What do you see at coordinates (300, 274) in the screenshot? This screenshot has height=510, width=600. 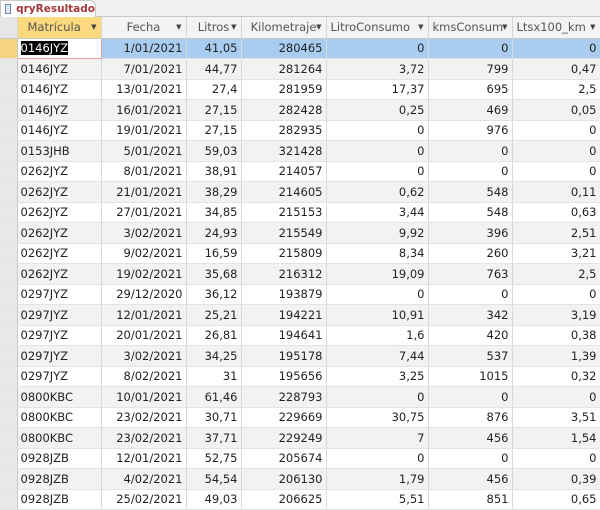 I see `table-row: 0262JYZ 19/02/2021 35,68 216312 19,09 763 2,5` at bounding box center [300, 274].